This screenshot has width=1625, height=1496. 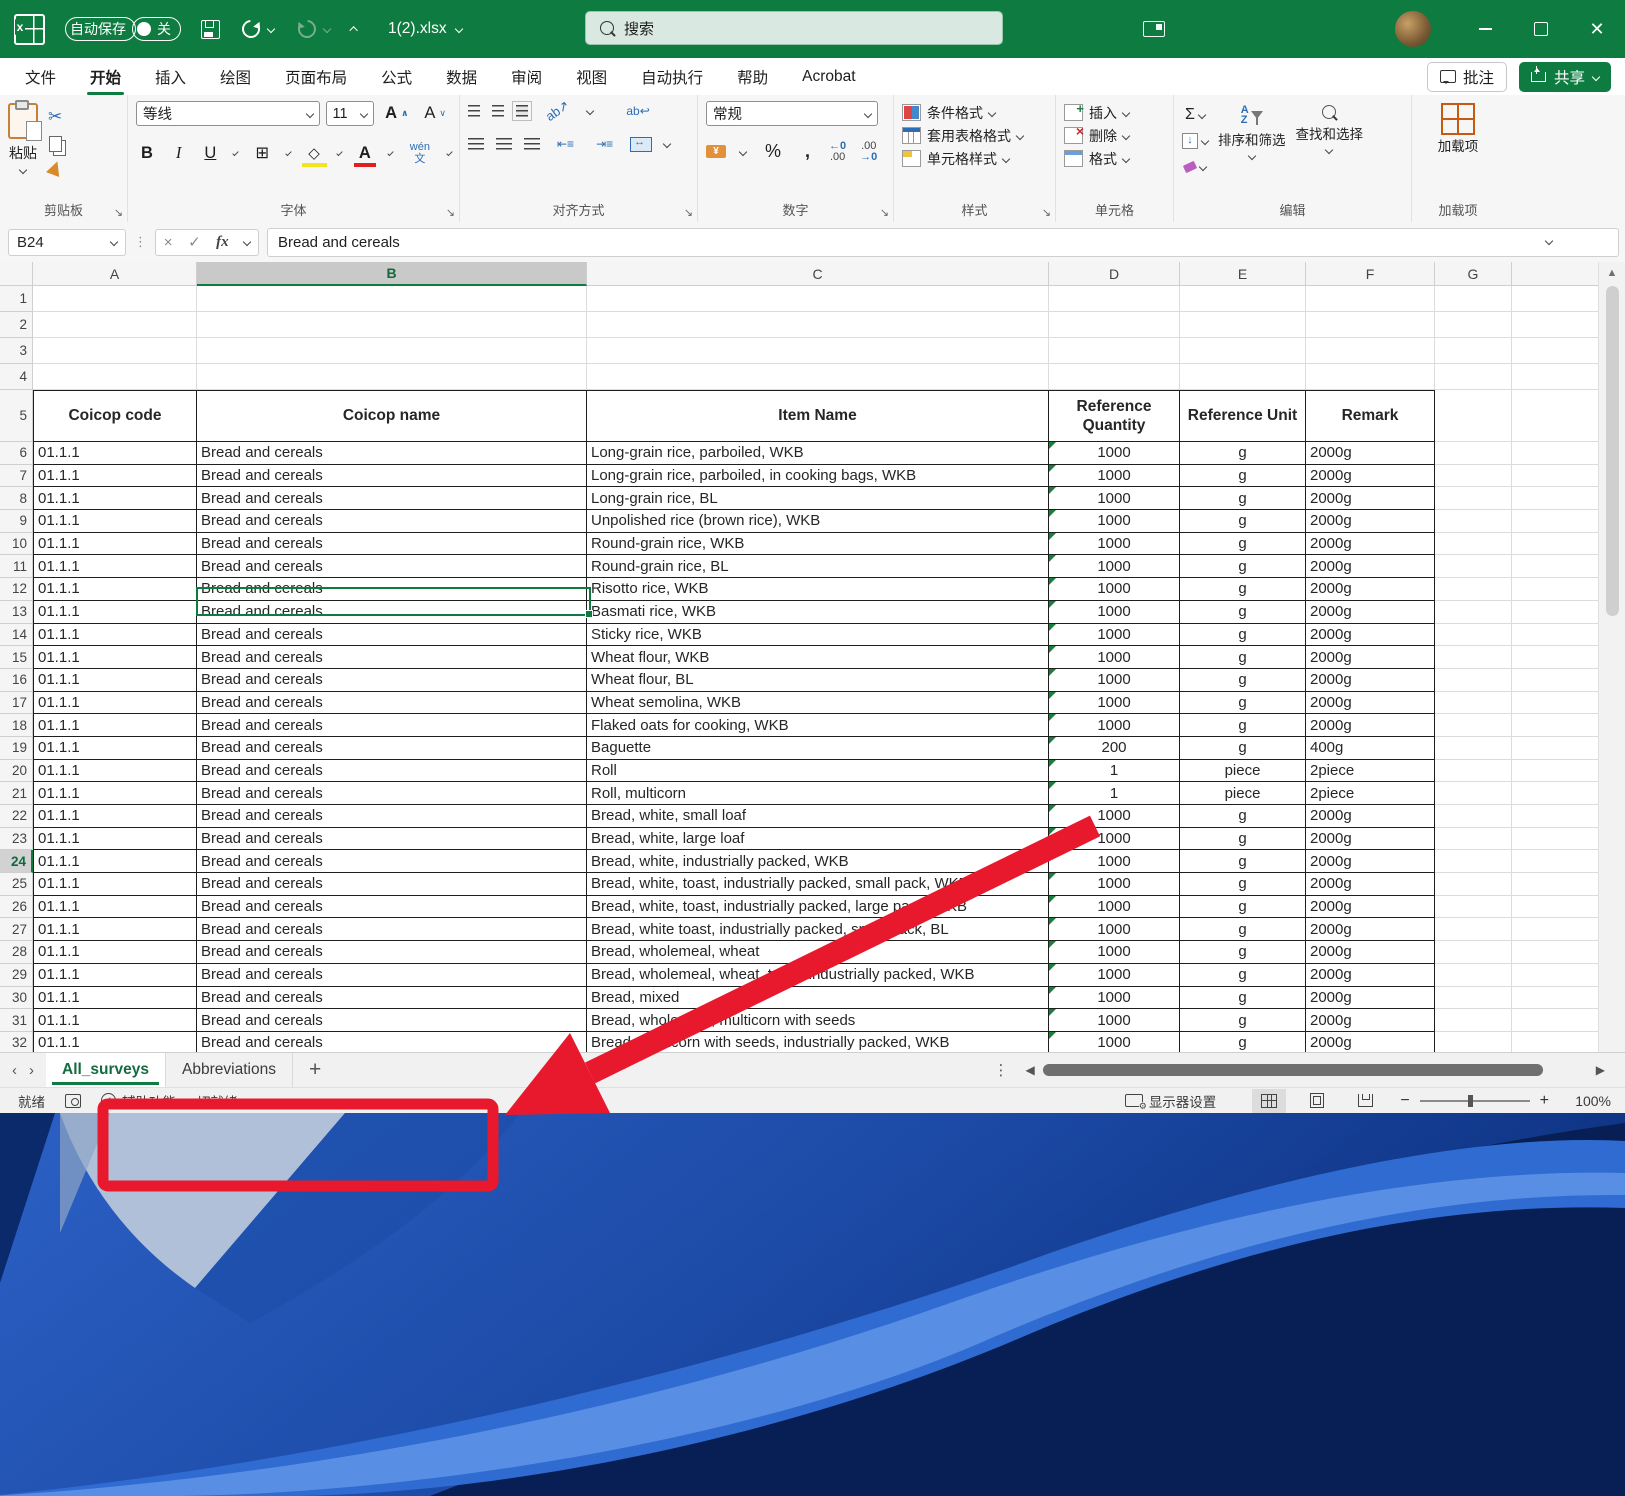 I want to click on clipboard-dialog-launcher: ↘, so click(x=118, y=212).